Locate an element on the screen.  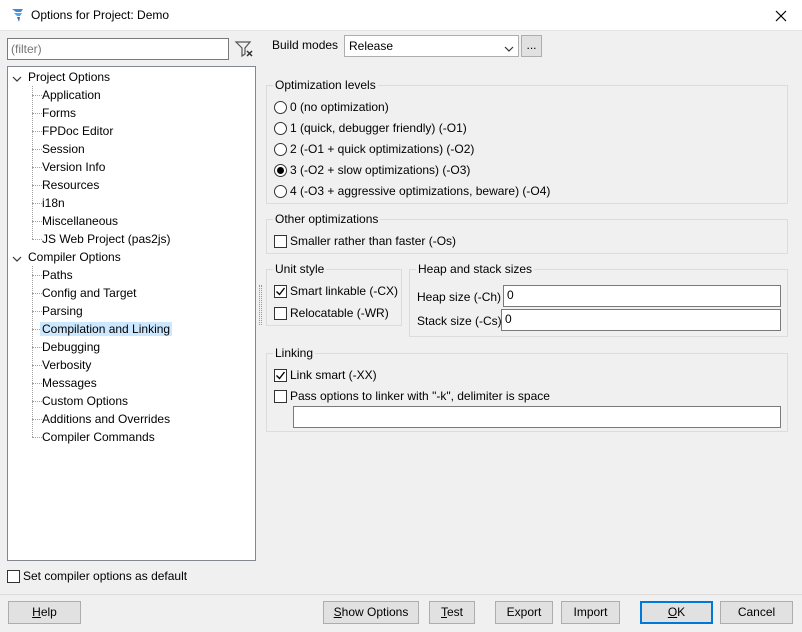
tree-node-paths: Paths is located at coordinates (57, 275).